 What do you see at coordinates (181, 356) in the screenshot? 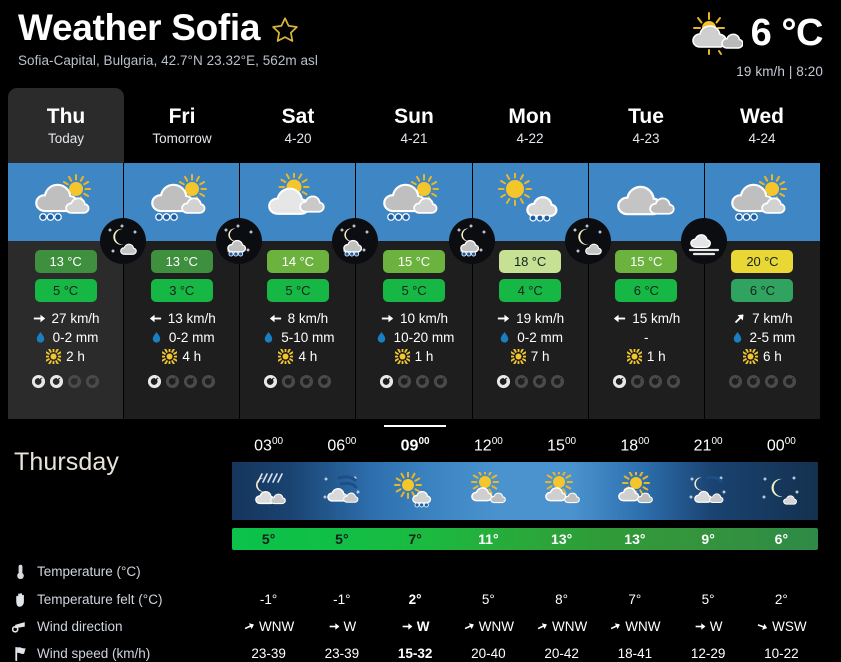
I see `sunshine-row: 4 h` at bounding box center [181, 356].